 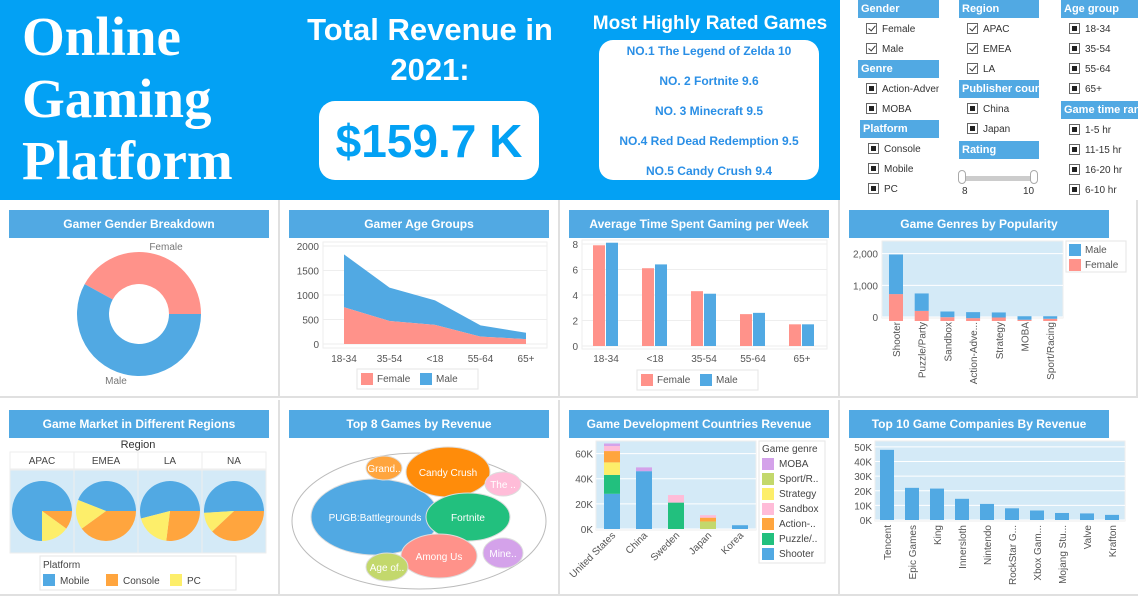 What do you see at coordinates (903, 190) in the screenshot?
I see `filter-option-pc: PC` at bounding box center [903, 190].